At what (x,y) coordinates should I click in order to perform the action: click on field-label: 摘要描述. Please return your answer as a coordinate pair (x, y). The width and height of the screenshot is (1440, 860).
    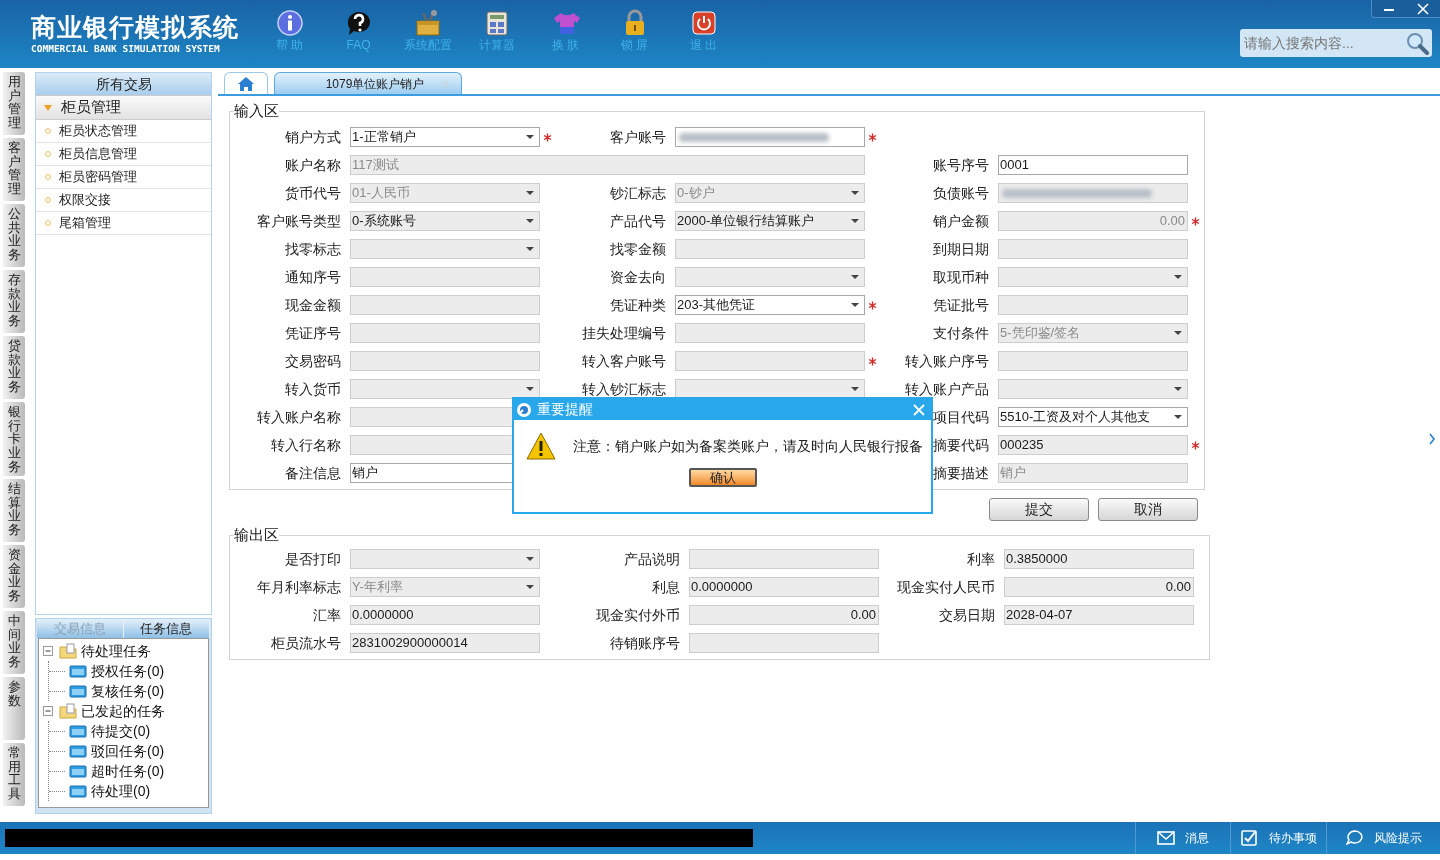
    Looking at the image, I should click on (961, 472).